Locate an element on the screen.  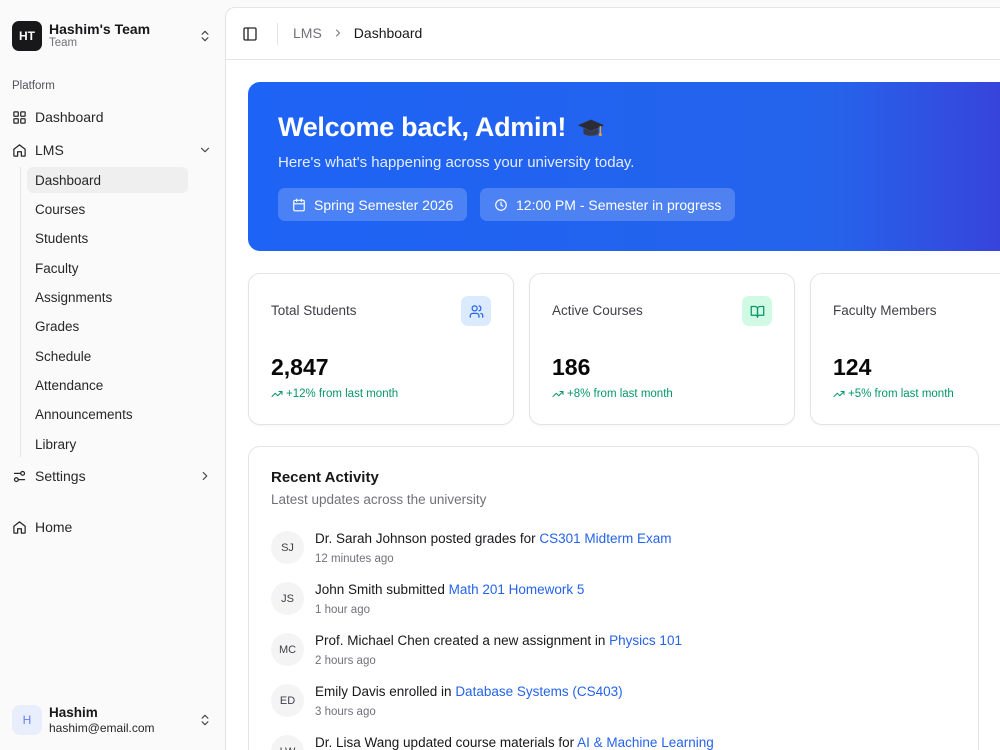
activity-actor: Emily Davis is located at coordinates (350, 691).